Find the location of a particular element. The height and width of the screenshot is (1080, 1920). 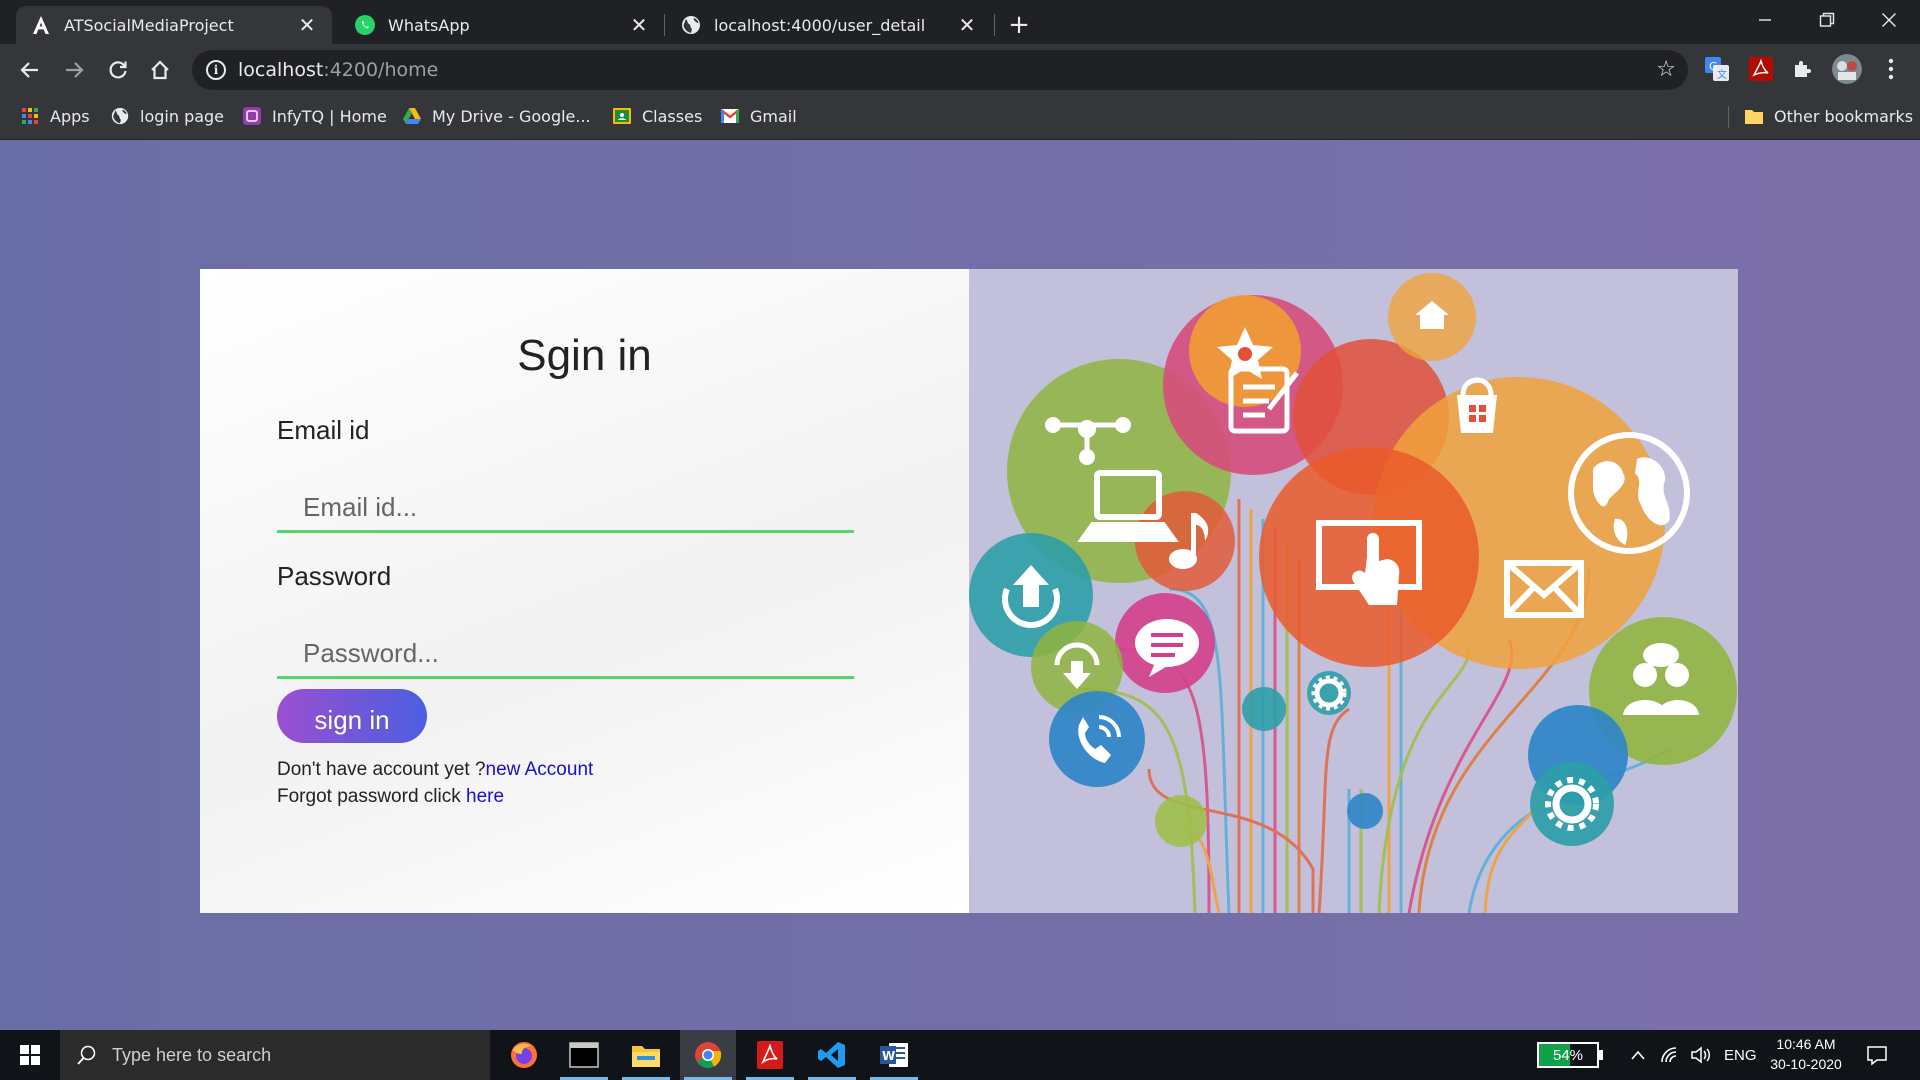

profile-avatar is located at coordinates (1847, 69).